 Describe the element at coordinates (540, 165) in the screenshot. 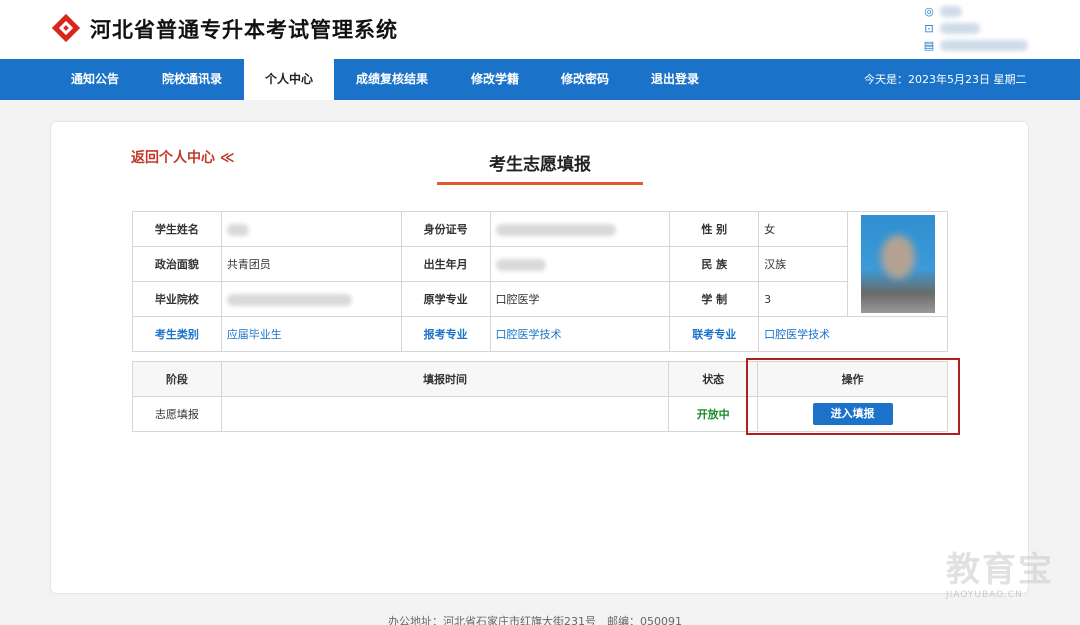

I see `page-title: 考生志愿填报` at that location.